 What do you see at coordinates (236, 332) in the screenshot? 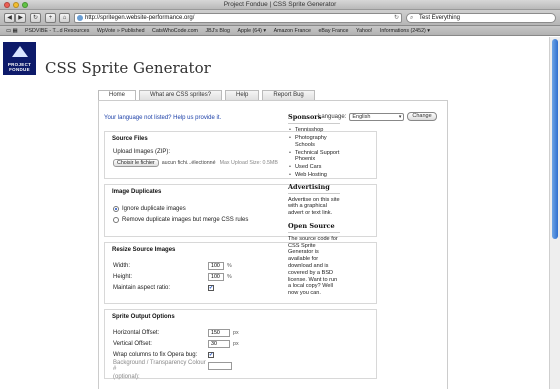
I see `horizontal-offset-unit: px` at bounding box center [236, 332].